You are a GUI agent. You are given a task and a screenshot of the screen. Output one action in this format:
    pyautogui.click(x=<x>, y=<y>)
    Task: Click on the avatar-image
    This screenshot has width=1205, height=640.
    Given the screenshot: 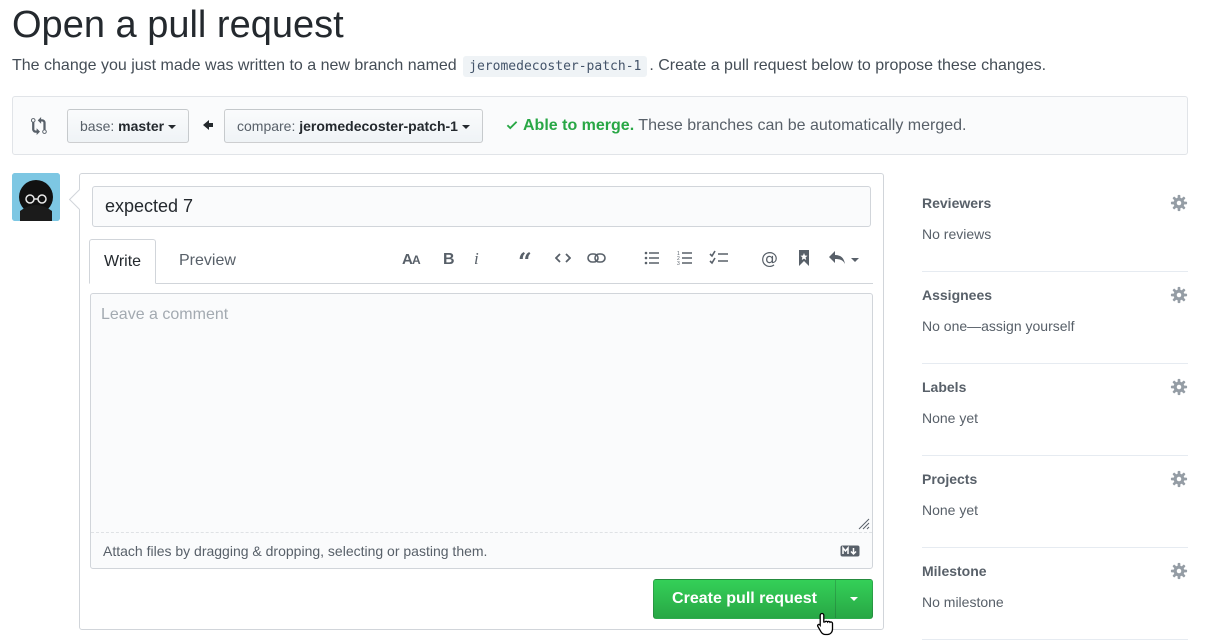 What is the action you would take?
    pyautogui.click(x=36, y=197)
    